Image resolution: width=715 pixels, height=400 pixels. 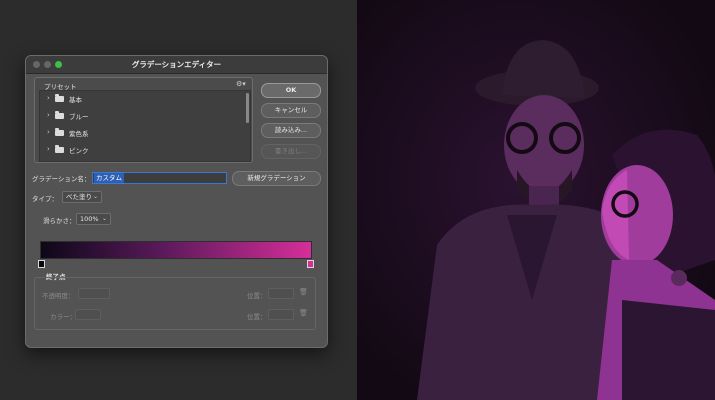 I want to click on presets-panel: プリセット ⚙▾ › 基本 › ブルー › 紫色系 › ピンク, so click(x=143, y=120).